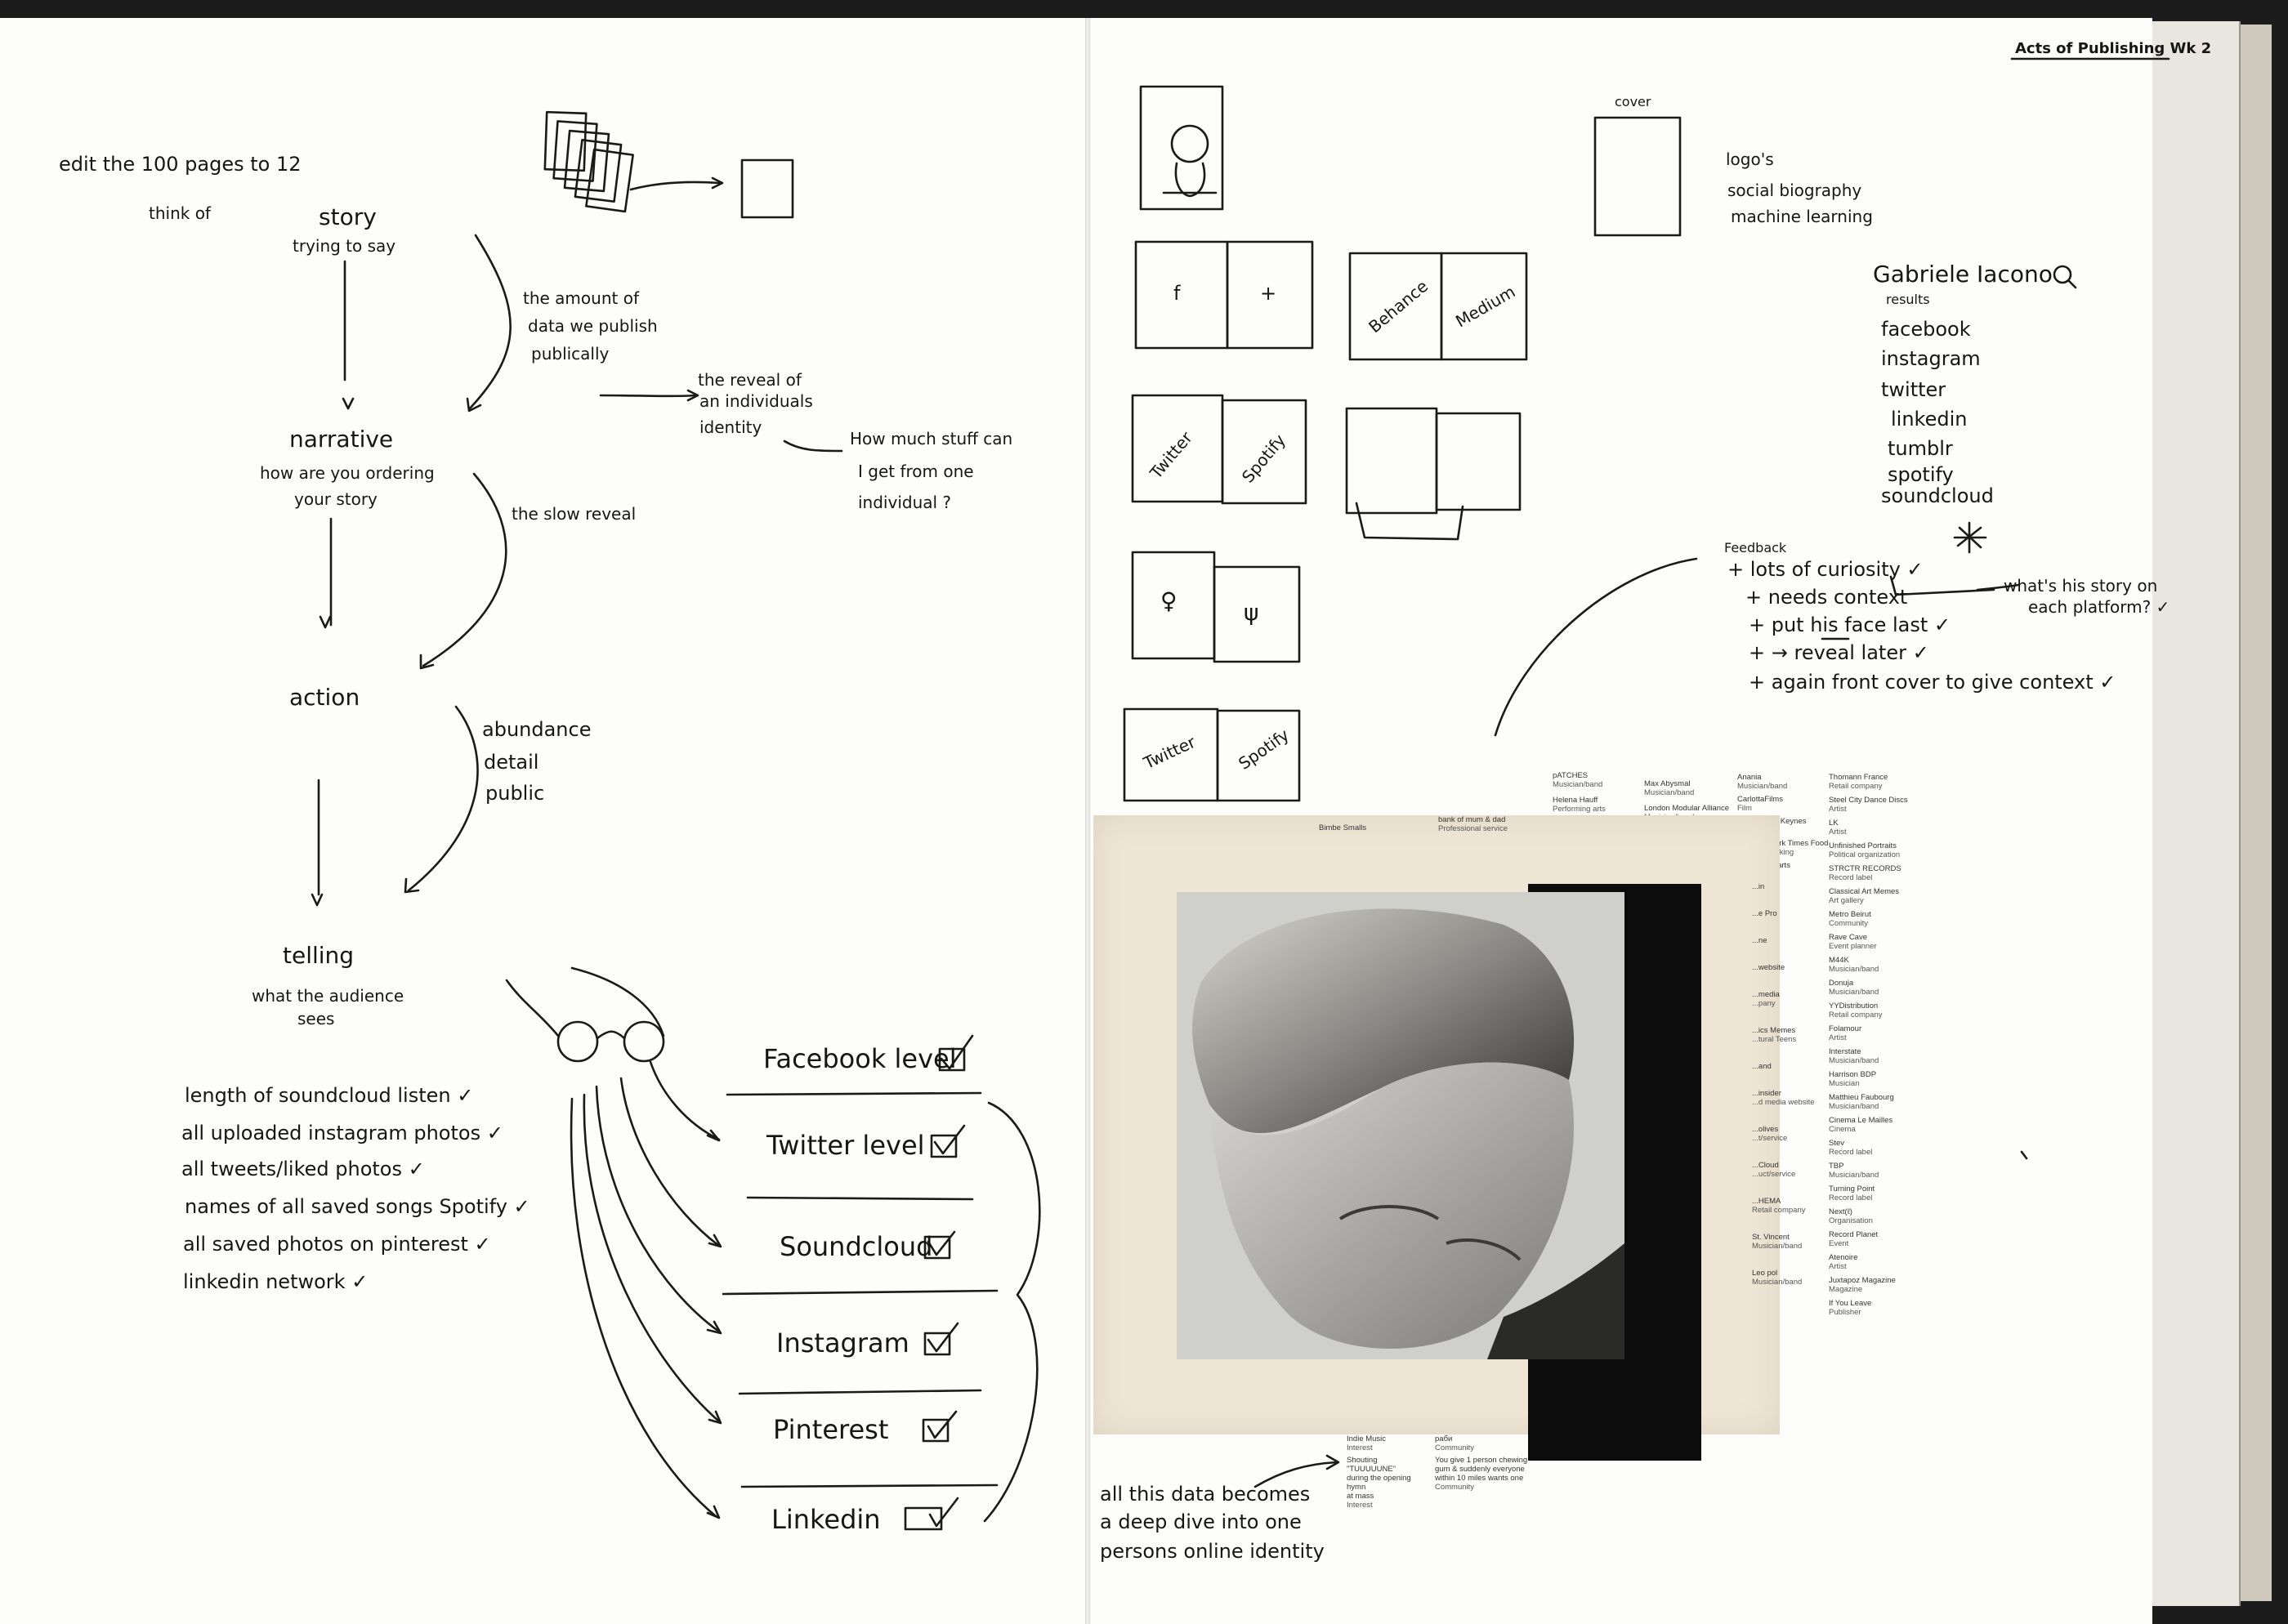 This screenshot has height=1624, width=2288. I want to click on portrait-figure, so click(1400, 1125).